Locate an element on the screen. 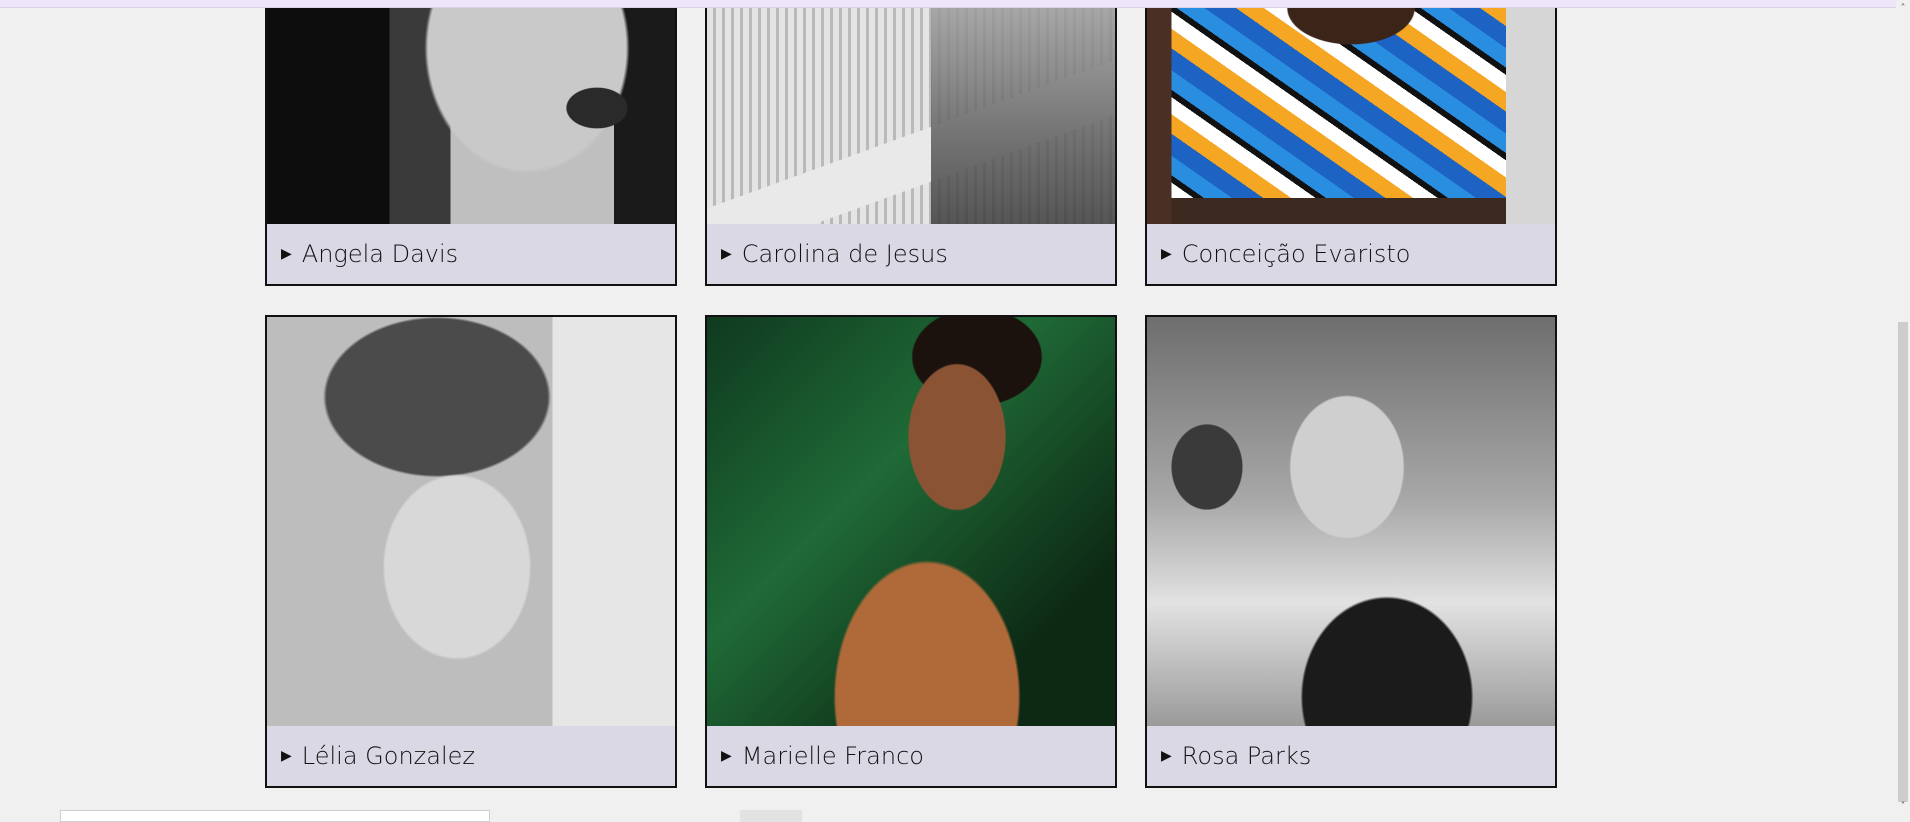 The width and height of the screenshot is (1910, 822). person-card-angela-davis: ▶ Angela Davis is located at coordinates (471, 147).